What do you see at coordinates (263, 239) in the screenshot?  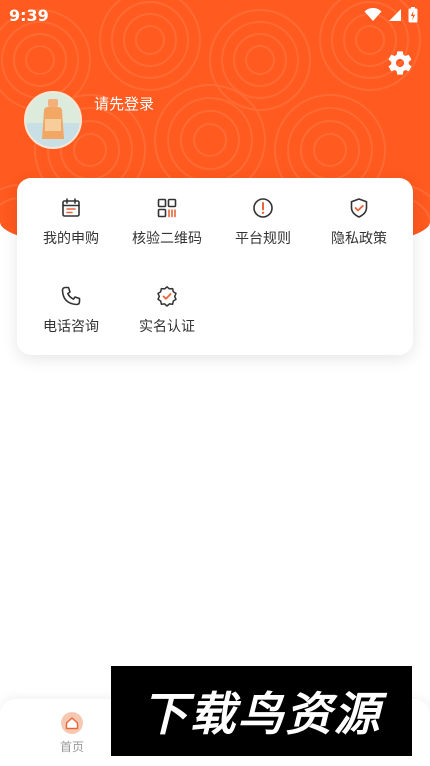 I see `menu-item-label: 平台规则` at bounding box center [263, 239].